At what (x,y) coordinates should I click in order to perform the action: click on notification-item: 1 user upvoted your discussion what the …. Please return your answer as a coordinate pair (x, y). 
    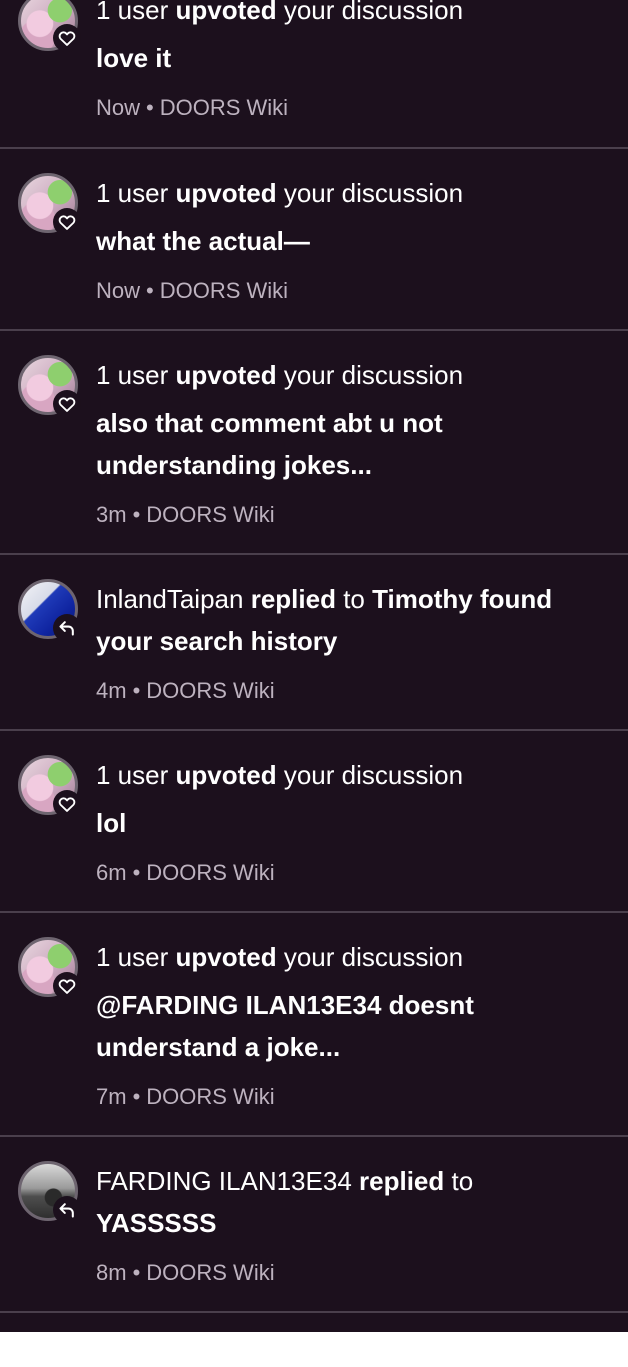
    Looking at the image, I should click on (314, 239).